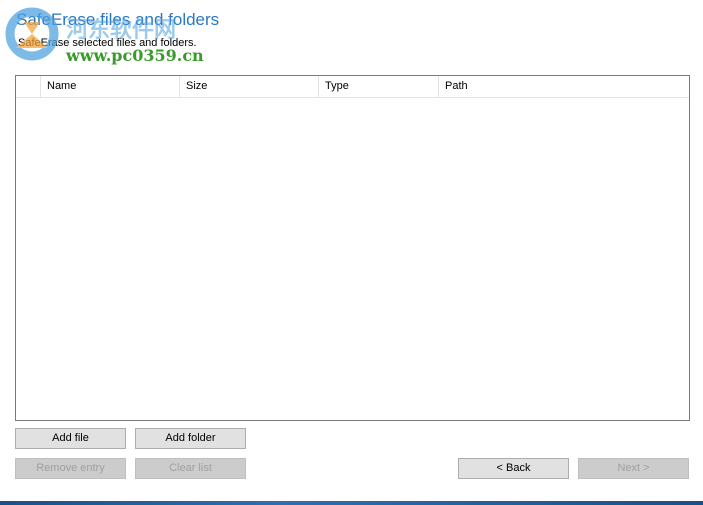 The height and width of the screenshot is (505, 703). Describe the element at coordinates (110, 86) in the screenshot. I see `column-header-name: Name` at that location.